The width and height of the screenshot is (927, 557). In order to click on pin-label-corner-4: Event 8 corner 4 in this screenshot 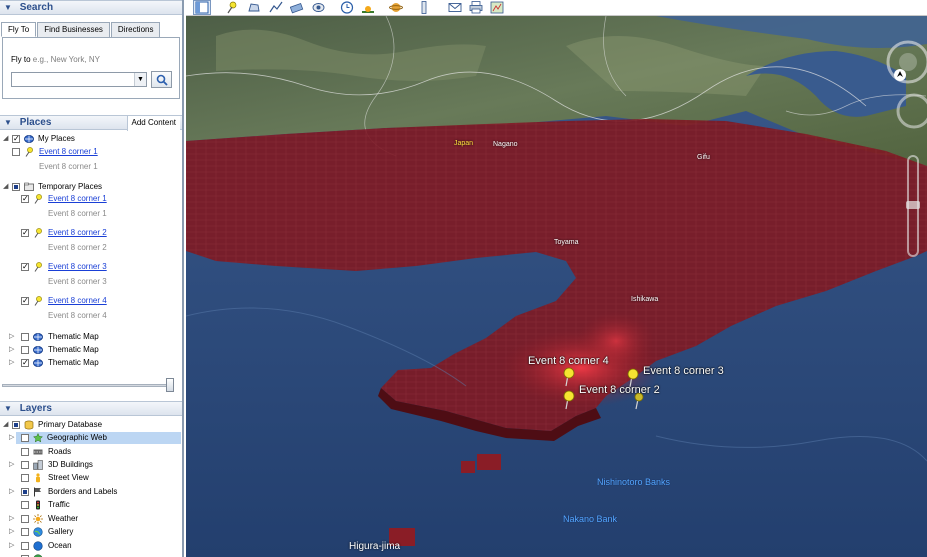, I will do `click(568, 361)`.